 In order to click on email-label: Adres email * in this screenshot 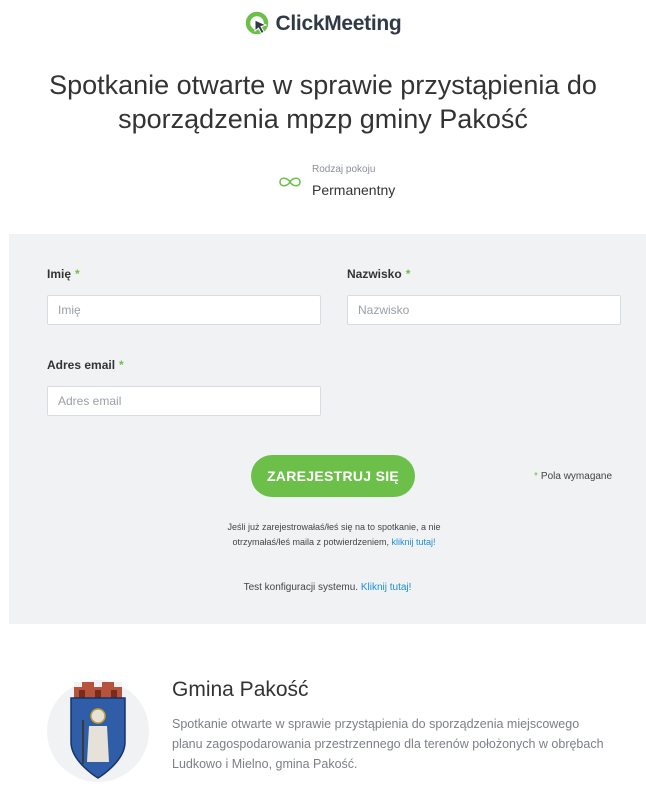, I will do `click(85, 365)`.